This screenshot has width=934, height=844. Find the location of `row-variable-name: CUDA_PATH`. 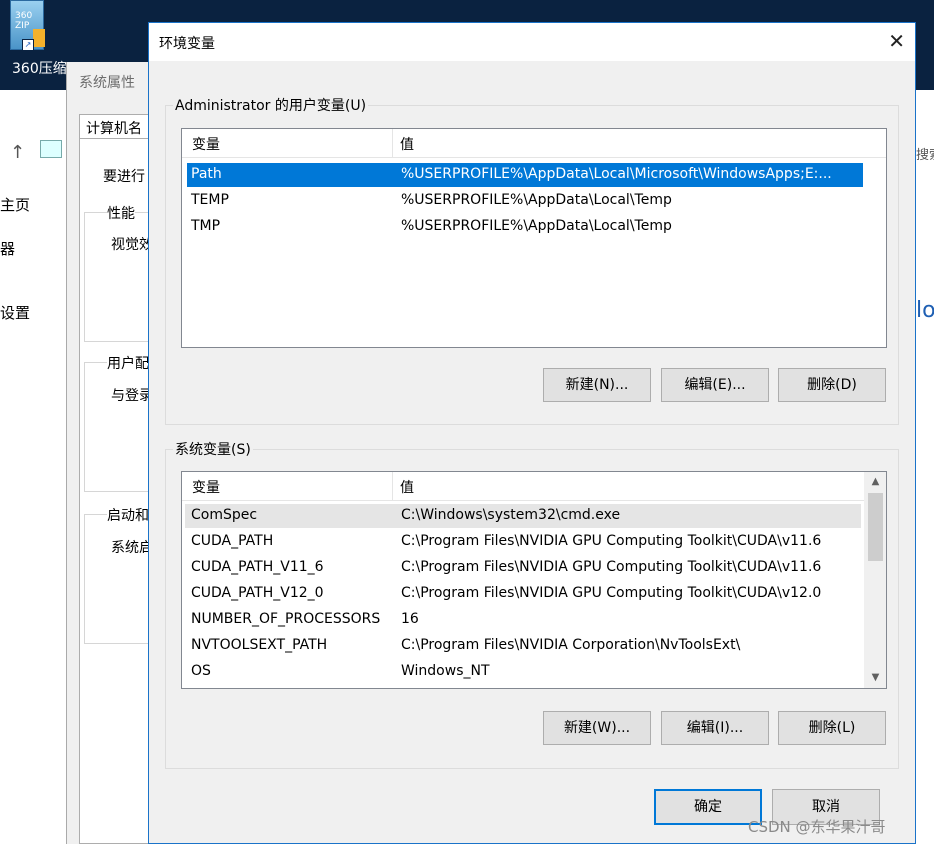

row-variable-name: CUDA_PATH is located at coordinates (232, 541).